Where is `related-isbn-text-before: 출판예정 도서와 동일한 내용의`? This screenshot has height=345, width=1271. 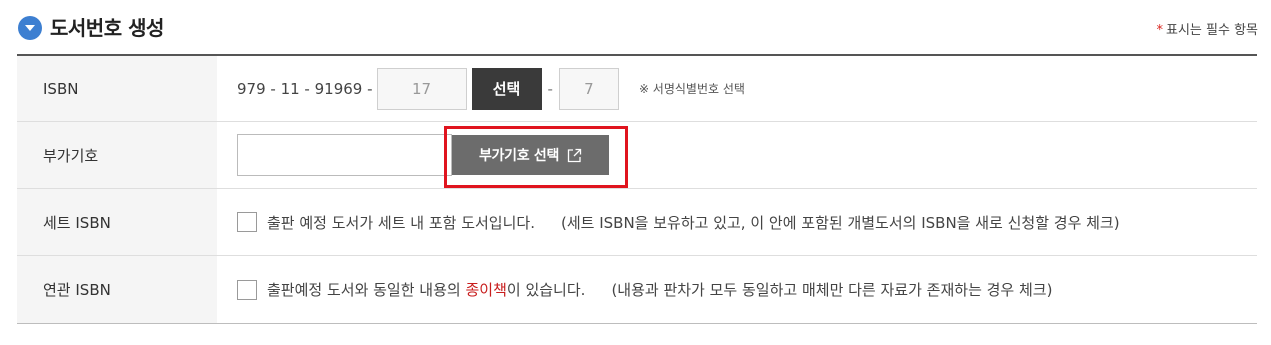
related-isbn-text-before: 출판예정 도서와 동일한 내용의 is located at coordinates (366, 290).